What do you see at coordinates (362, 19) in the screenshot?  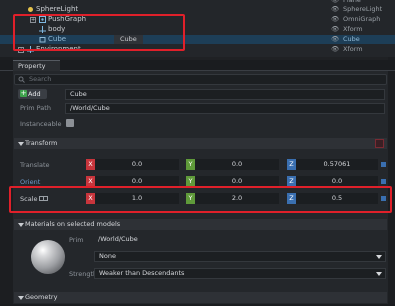 I see `tree-item-type: OmniGraph` at bounding box center [362, 19].